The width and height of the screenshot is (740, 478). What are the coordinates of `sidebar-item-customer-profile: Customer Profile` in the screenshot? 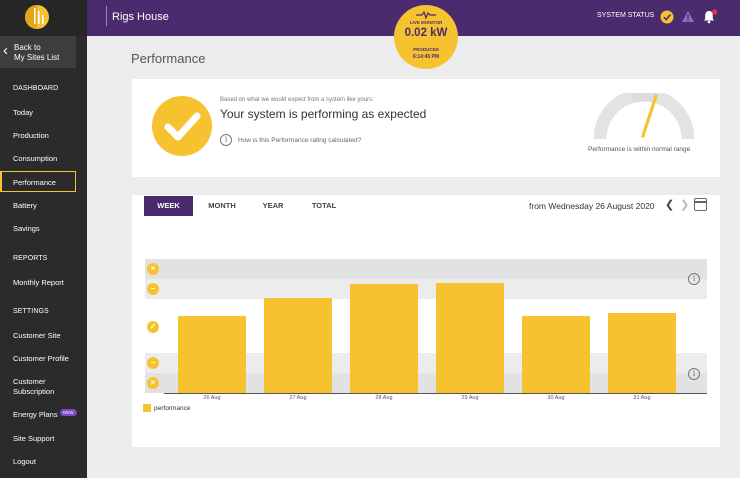 It's located at (41, 358).